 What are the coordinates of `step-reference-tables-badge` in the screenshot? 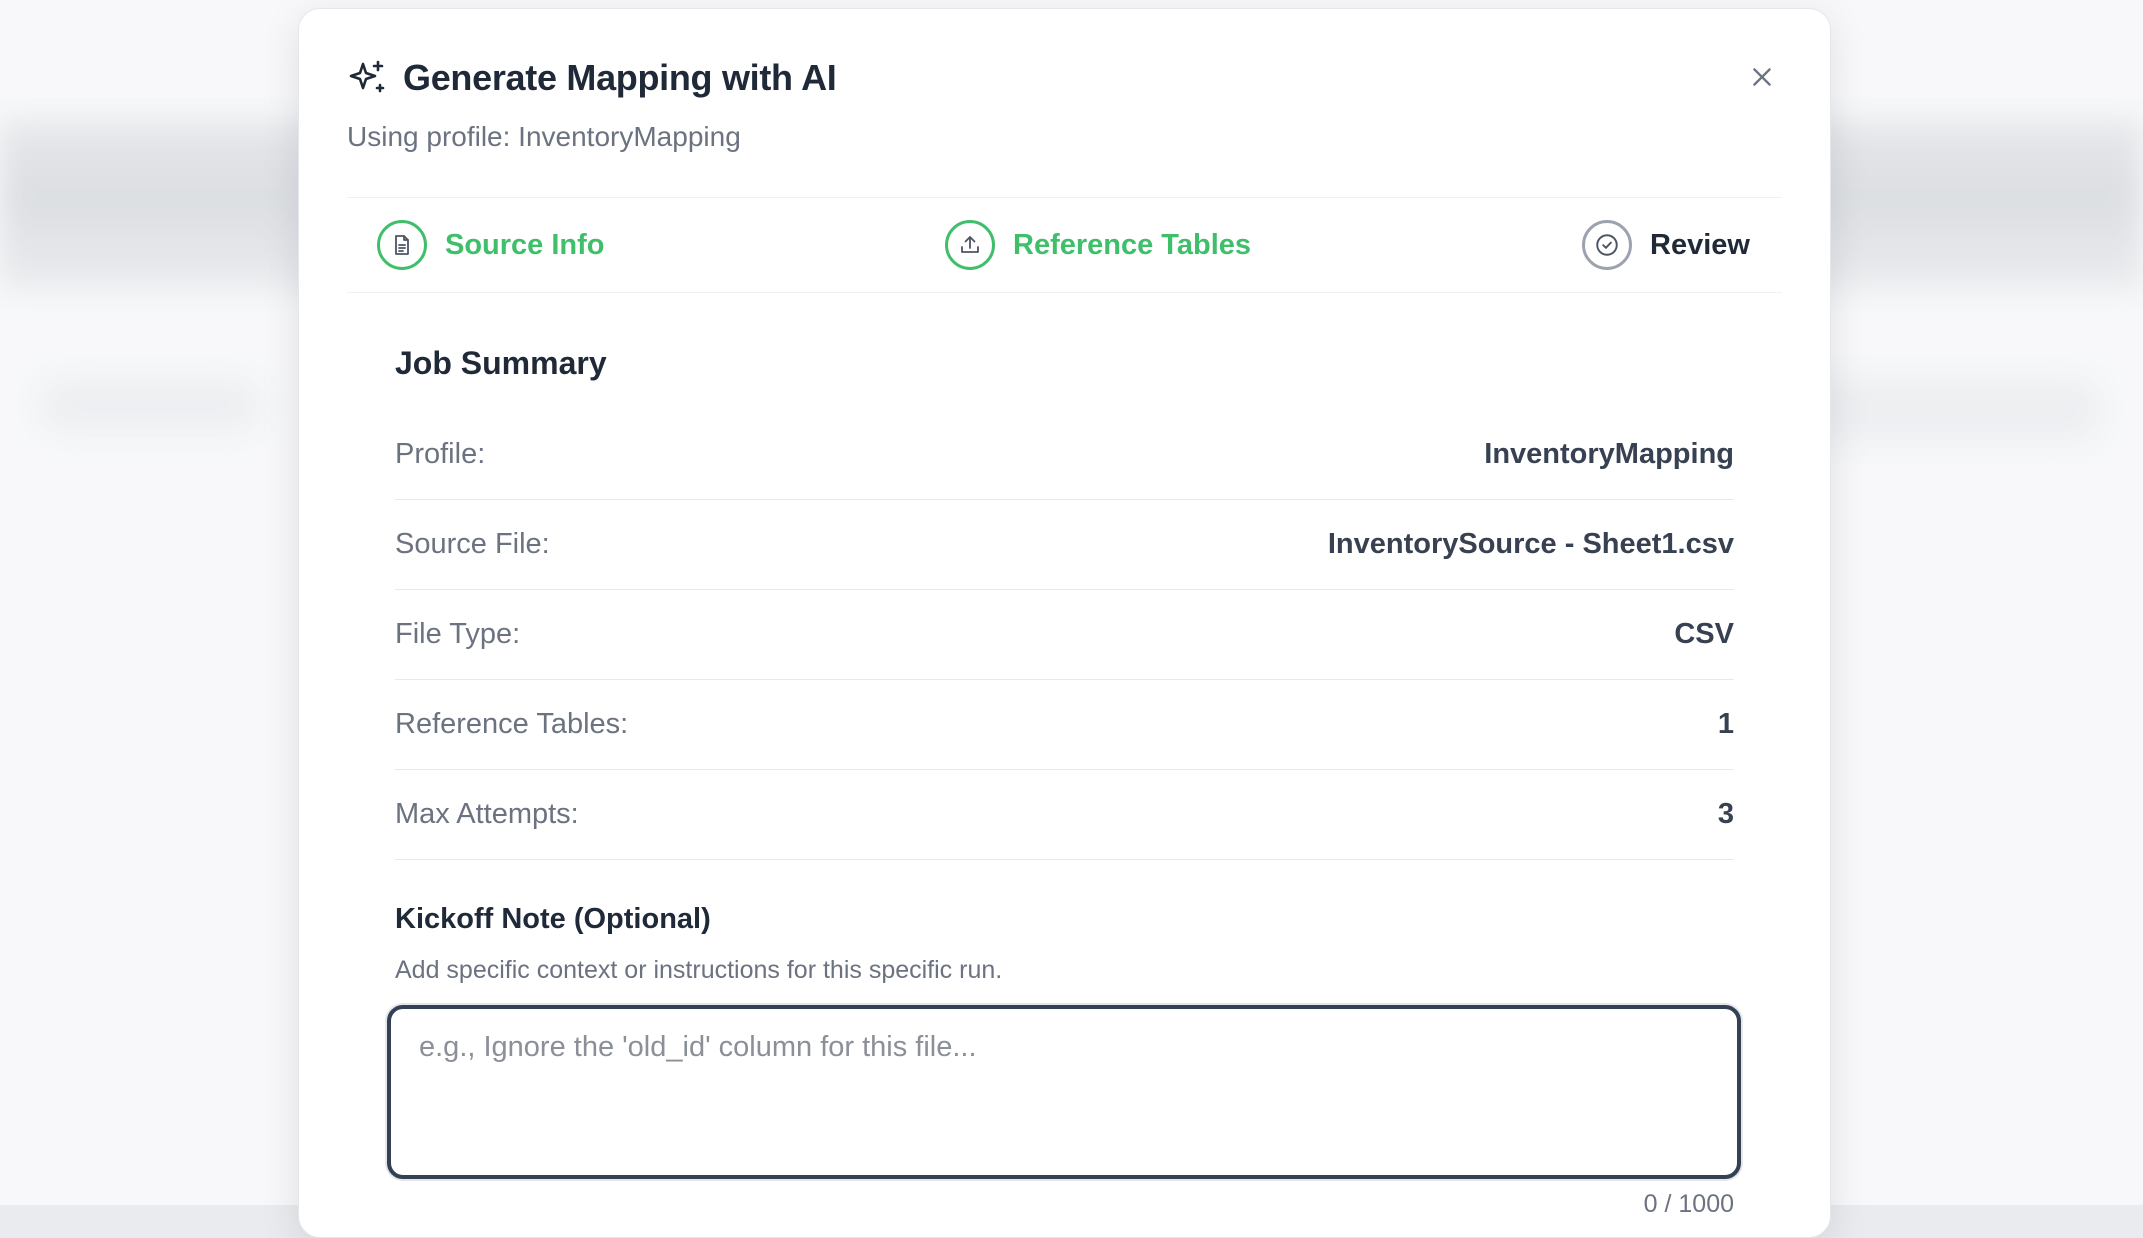 It's located at (970, 245).